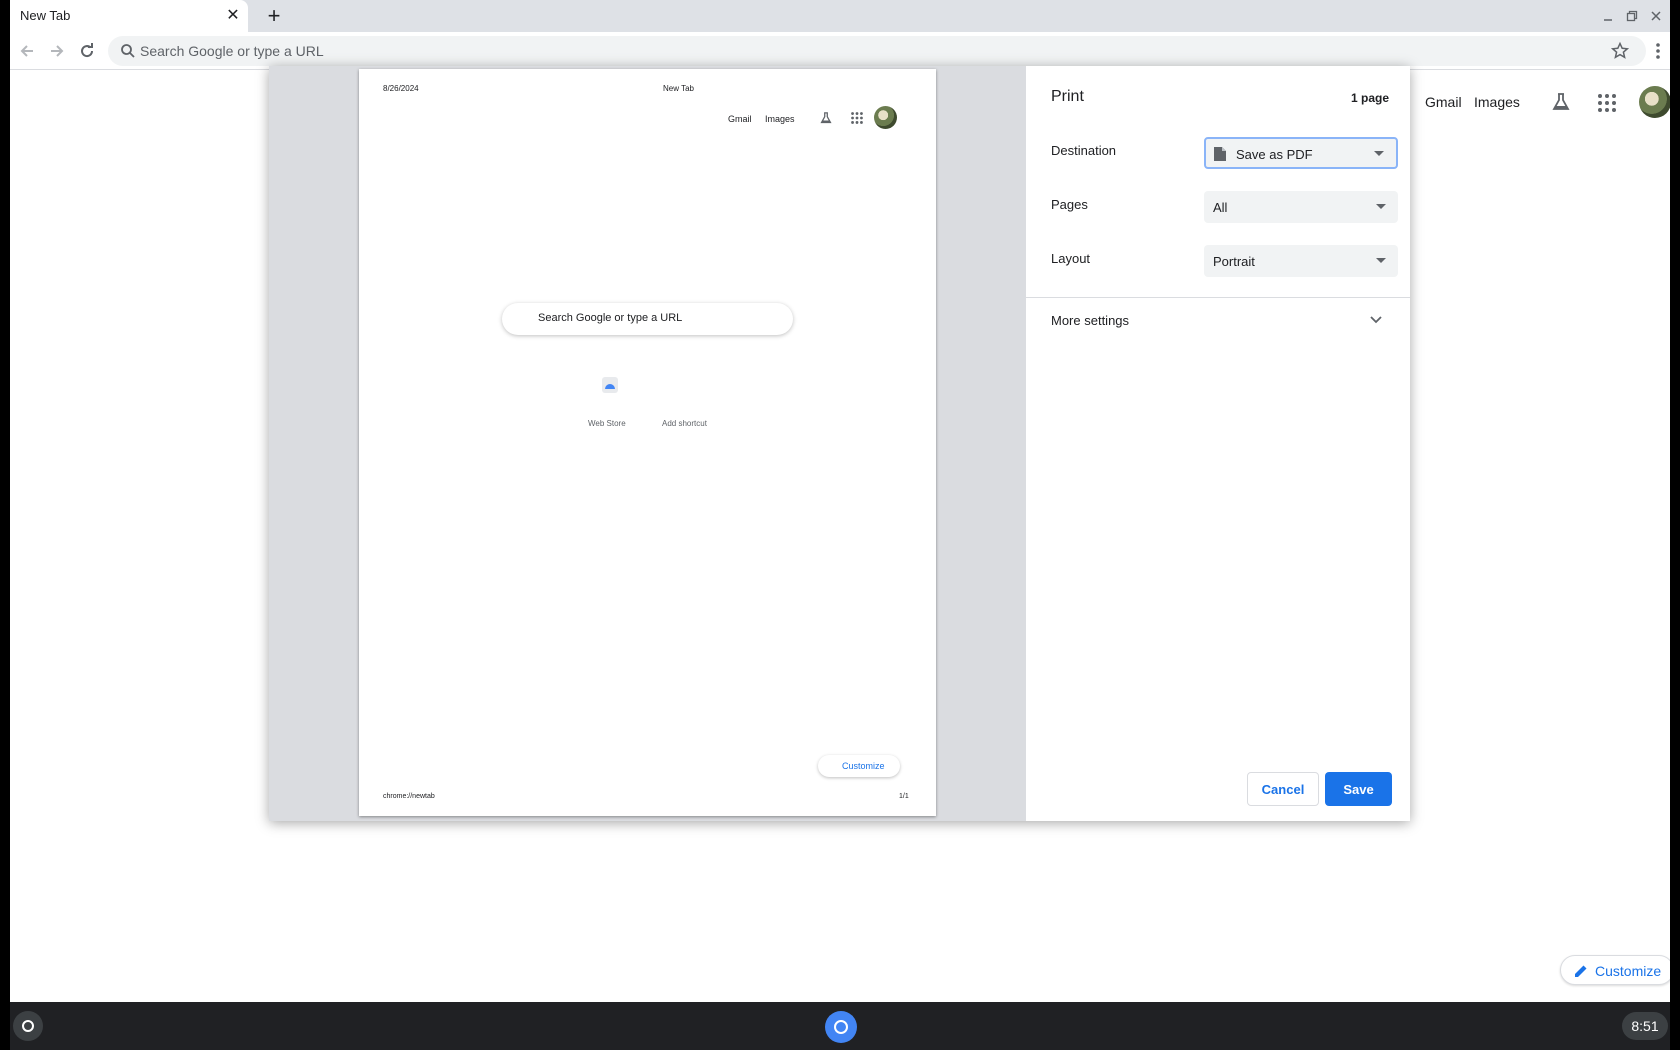 The image size is (1680, 1050). What do you see at coordinates (1234, 261) in the screenshot?
I see `layout-value: Portrait` at bounding box center [1234, 261].